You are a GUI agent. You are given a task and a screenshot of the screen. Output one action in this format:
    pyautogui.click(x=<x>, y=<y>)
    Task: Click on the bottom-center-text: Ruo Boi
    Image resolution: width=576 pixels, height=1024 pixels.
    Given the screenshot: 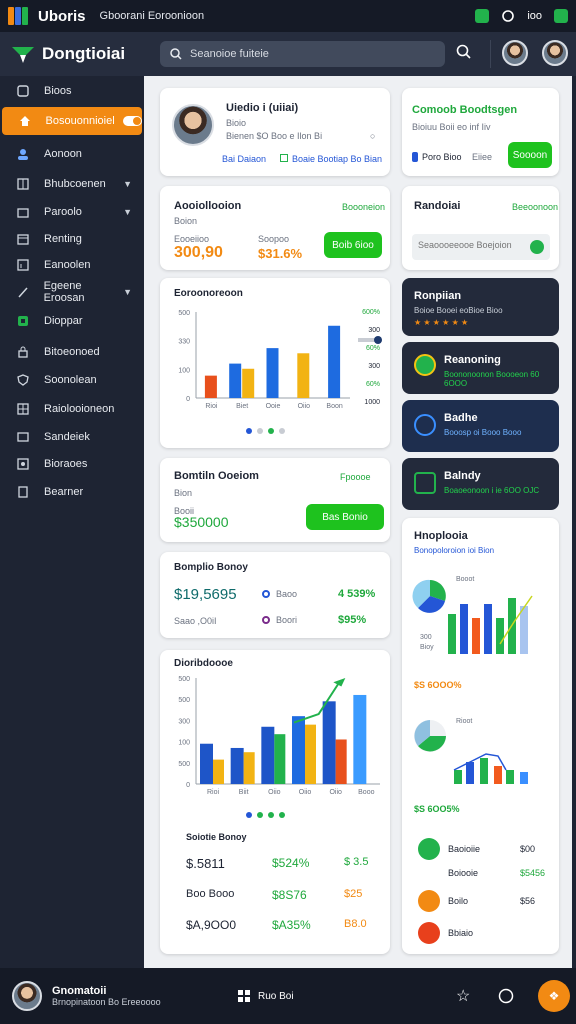 What is the action you would take?
    pyautogui.click(x=276, y=996)
    